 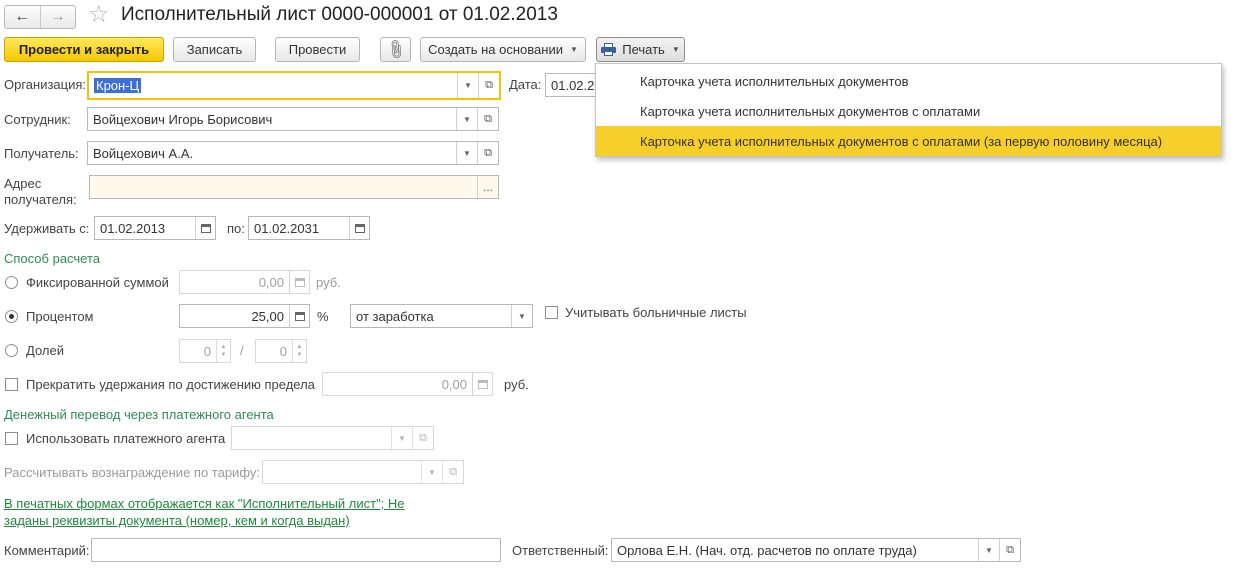 What do you see at coordinates (11, 384) in the screenshot?
I see `limit-checkbox` at bounding box center [11, 384].